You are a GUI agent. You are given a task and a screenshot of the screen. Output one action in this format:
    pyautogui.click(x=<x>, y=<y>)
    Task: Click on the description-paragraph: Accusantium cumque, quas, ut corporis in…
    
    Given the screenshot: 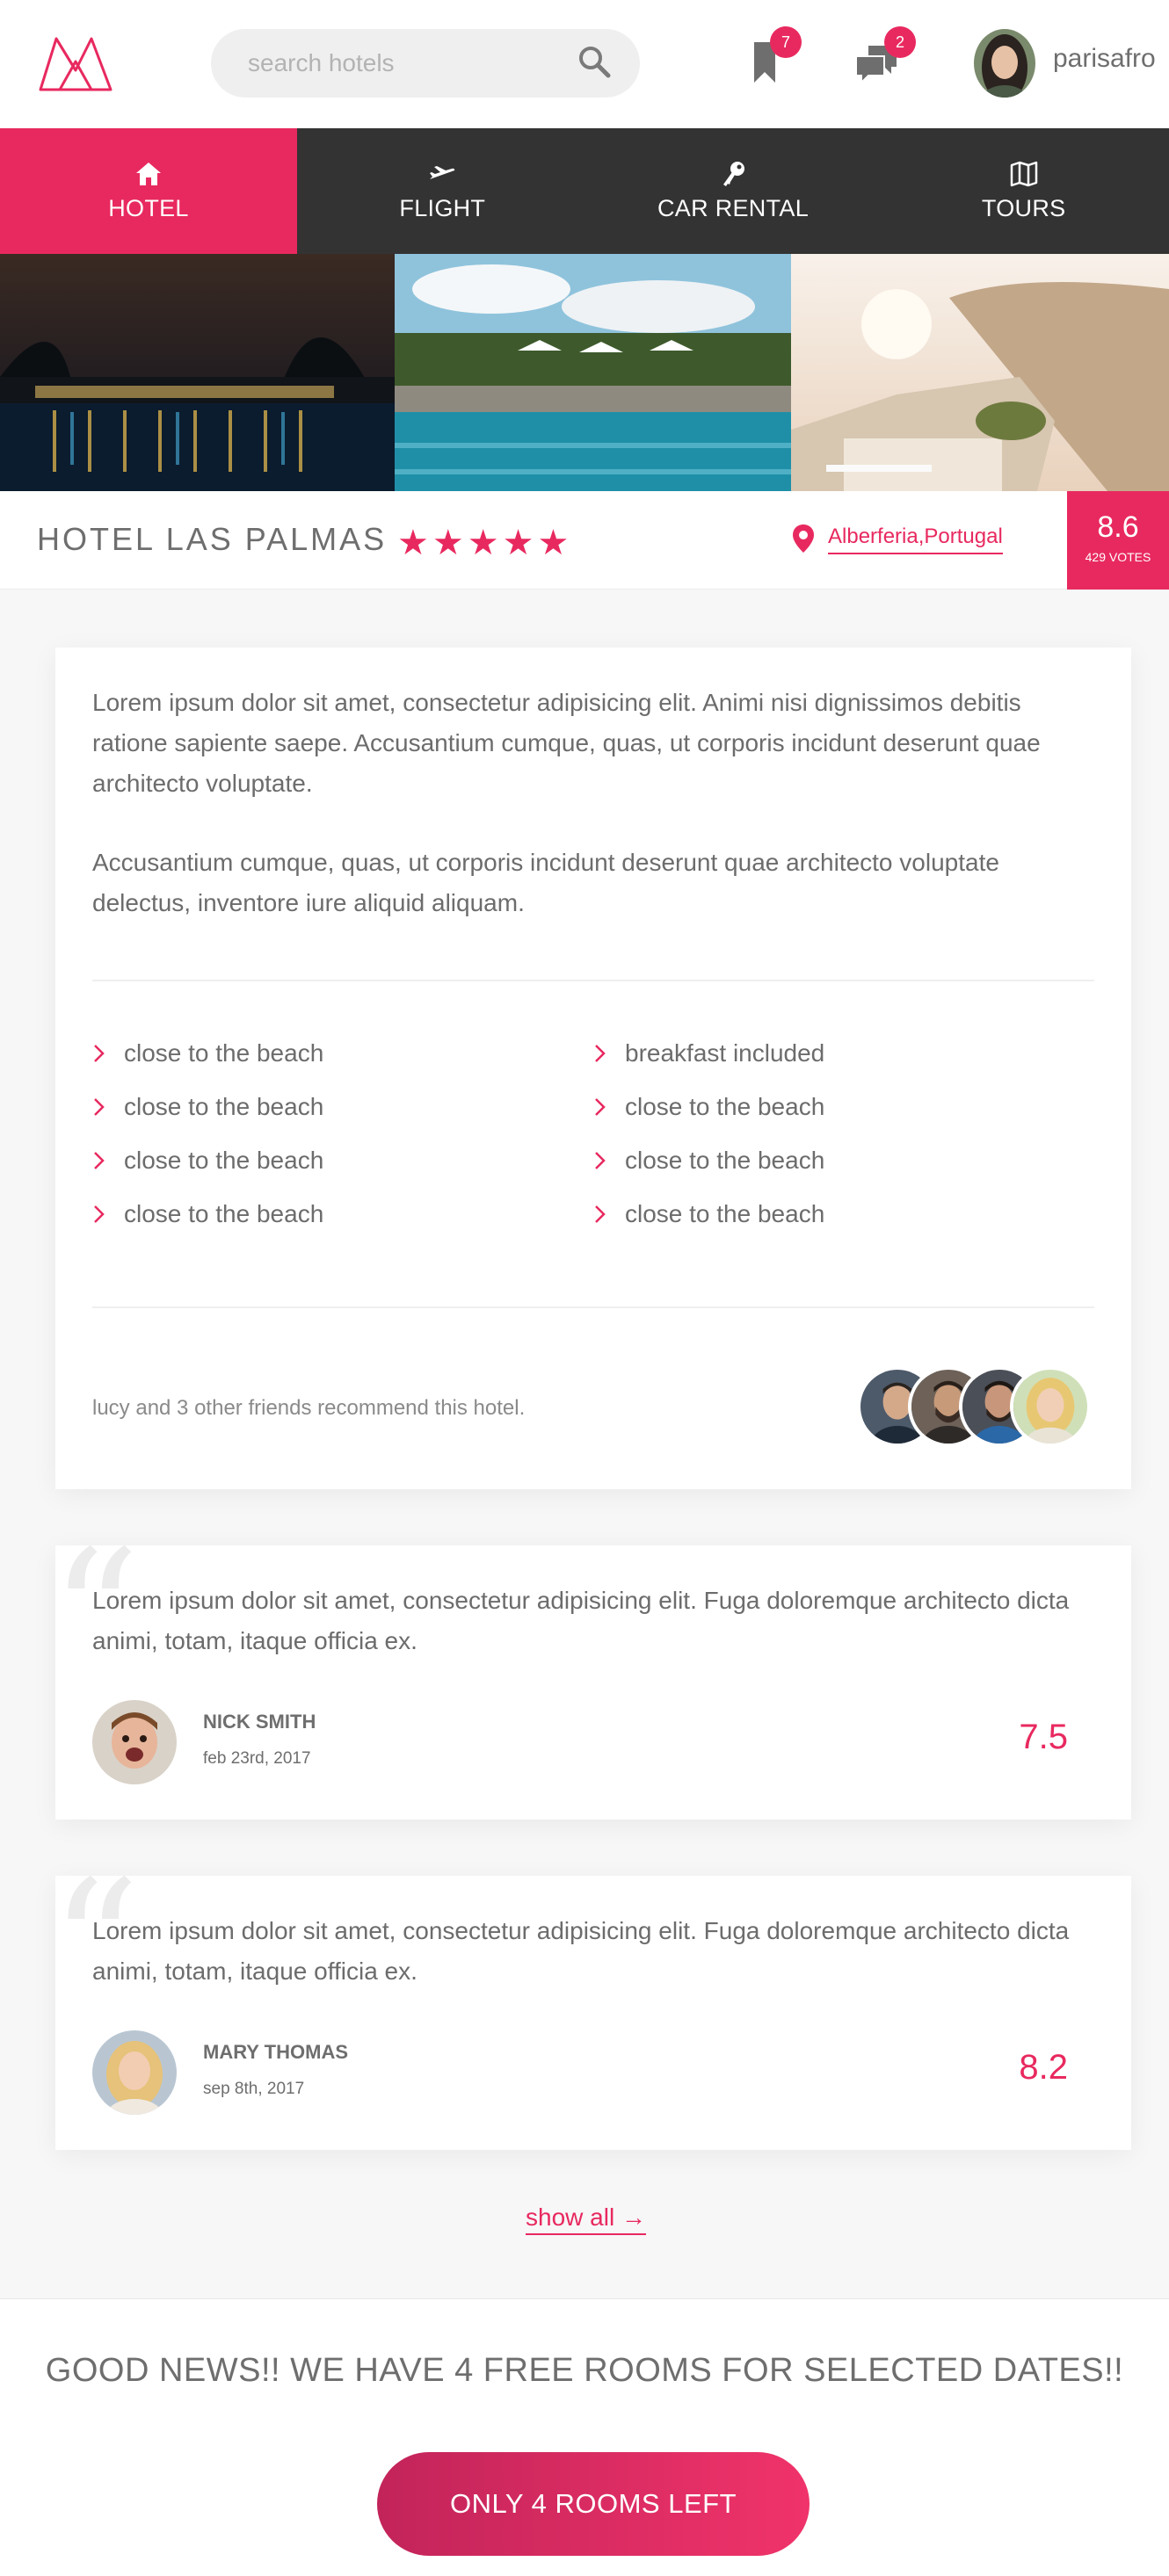 What is the action you would take?
    pyautogui.click(x=545, y=882)
    